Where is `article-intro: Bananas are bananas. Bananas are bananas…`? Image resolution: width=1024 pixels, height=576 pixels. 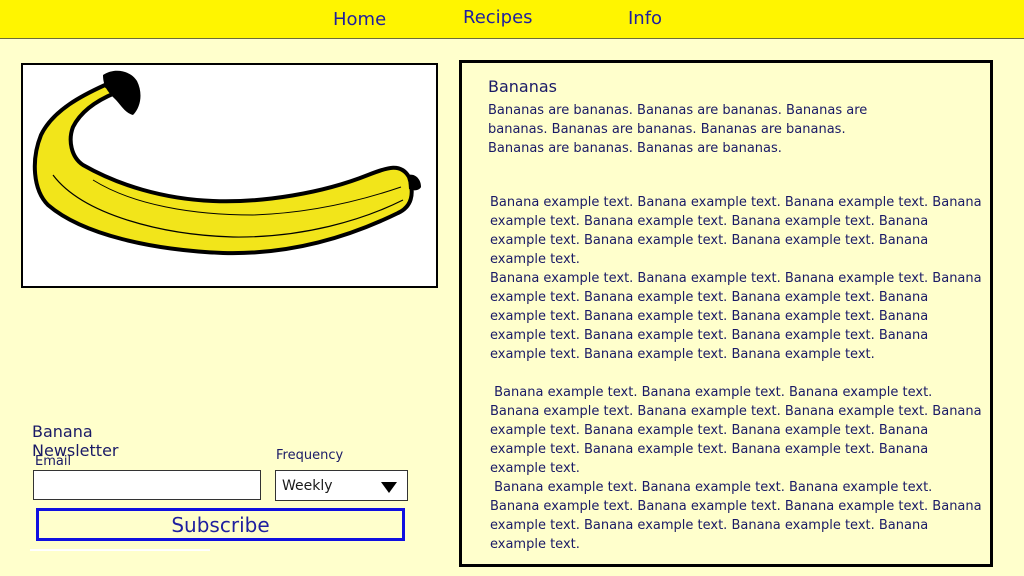 article-intro: Bananas are bananas. Bananas are bananas… is located at coordinates (678, 129).